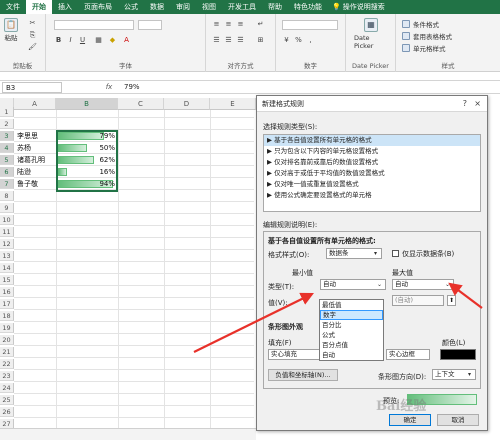  What do you see at coordinates (401, 406) in the screenshot?
I see `watermark: Bai经验` at bounding box center [401, 406].